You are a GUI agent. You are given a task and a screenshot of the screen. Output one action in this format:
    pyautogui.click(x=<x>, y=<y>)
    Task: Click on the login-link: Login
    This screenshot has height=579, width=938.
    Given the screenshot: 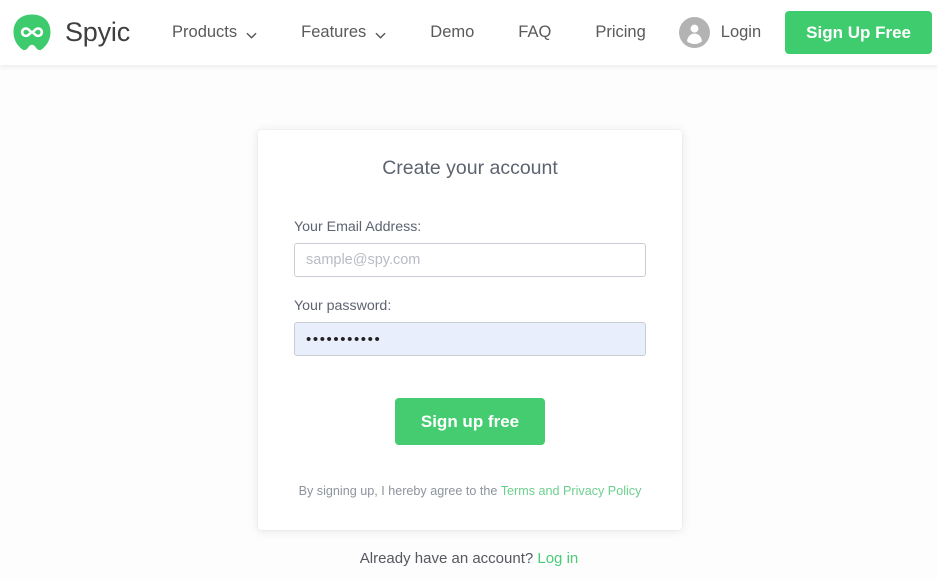 What is the action you would take?
    pyautogui.click(x=720, y=32)
    